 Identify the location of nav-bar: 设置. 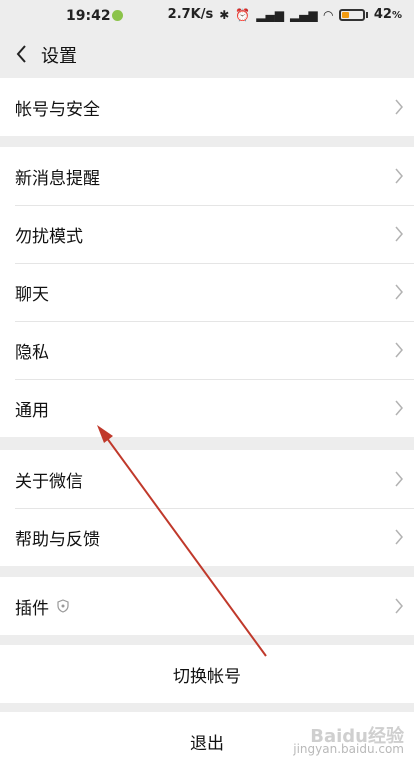
(207, 54).